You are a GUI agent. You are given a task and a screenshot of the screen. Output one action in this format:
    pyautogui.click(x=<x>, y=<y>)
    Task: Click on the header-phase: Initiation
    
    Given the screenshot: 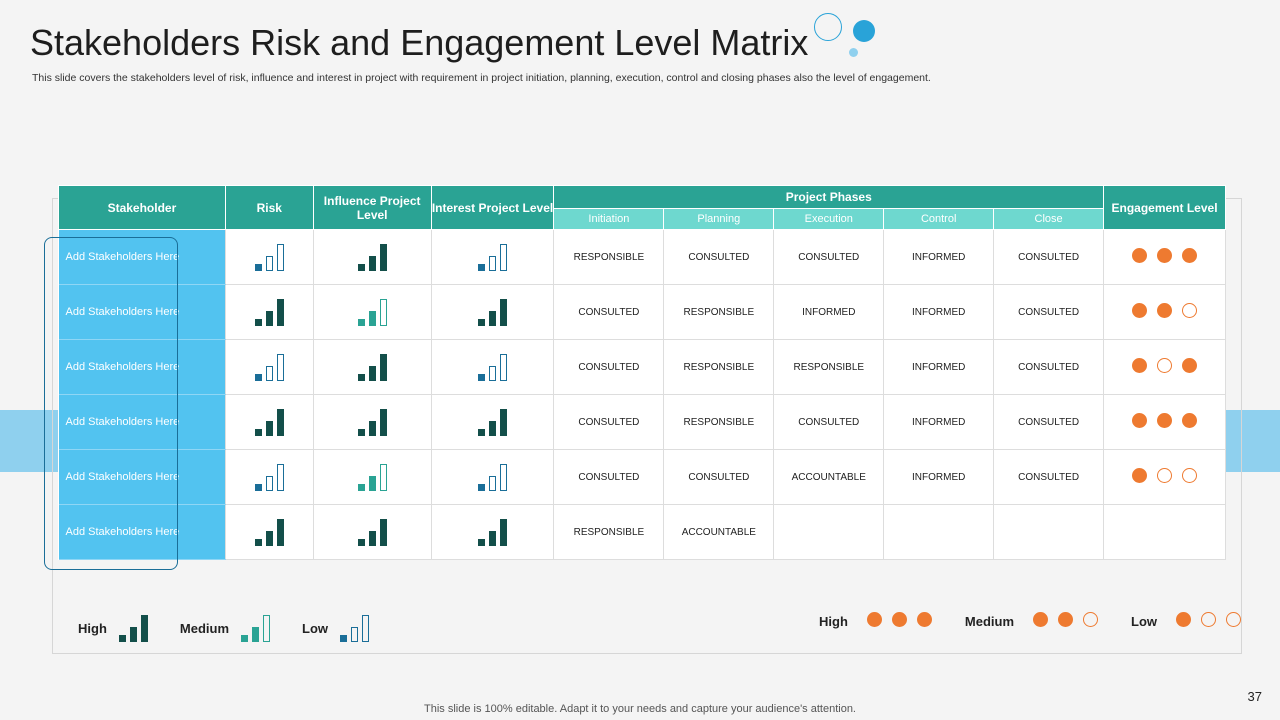 What is the action you would take?
    pyautogui.click(x=609, y=219)
    